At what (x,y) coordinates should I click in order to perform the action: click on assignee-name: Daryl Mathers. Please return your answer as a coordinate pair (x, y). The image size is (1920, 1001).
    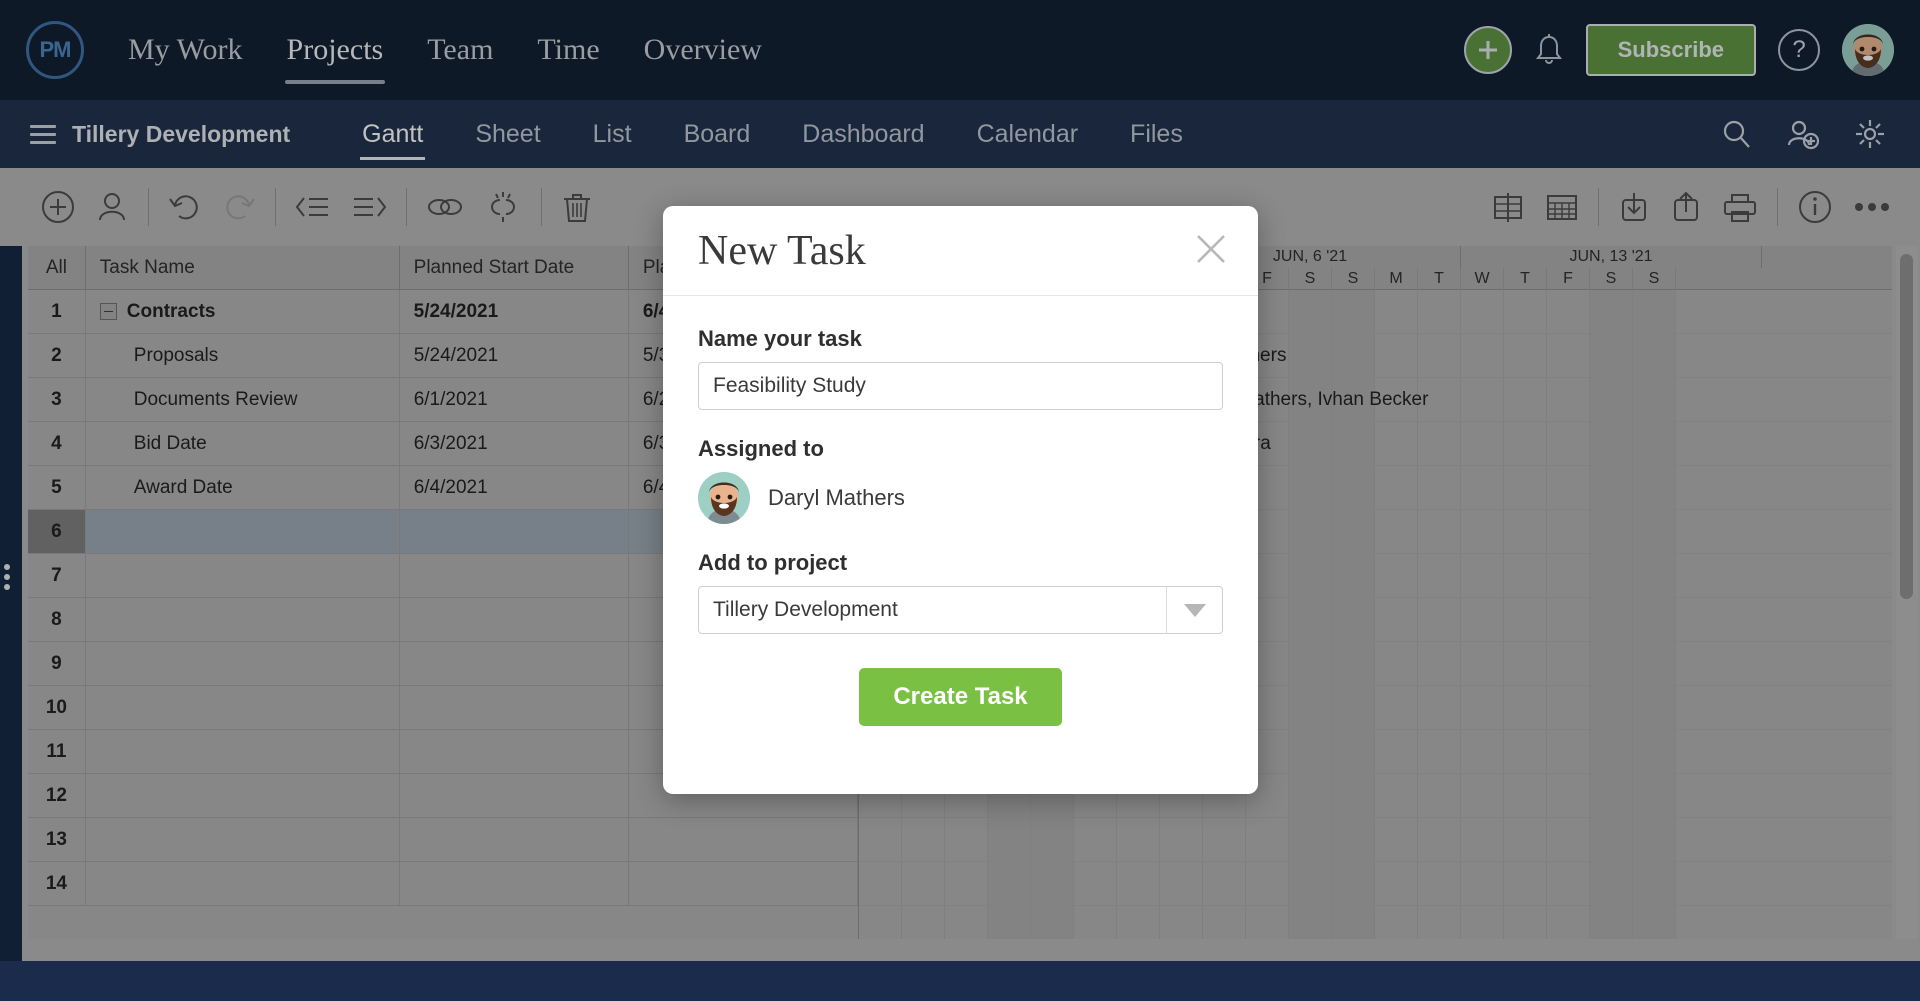
    Looking at the image, I should click on (836, 497).